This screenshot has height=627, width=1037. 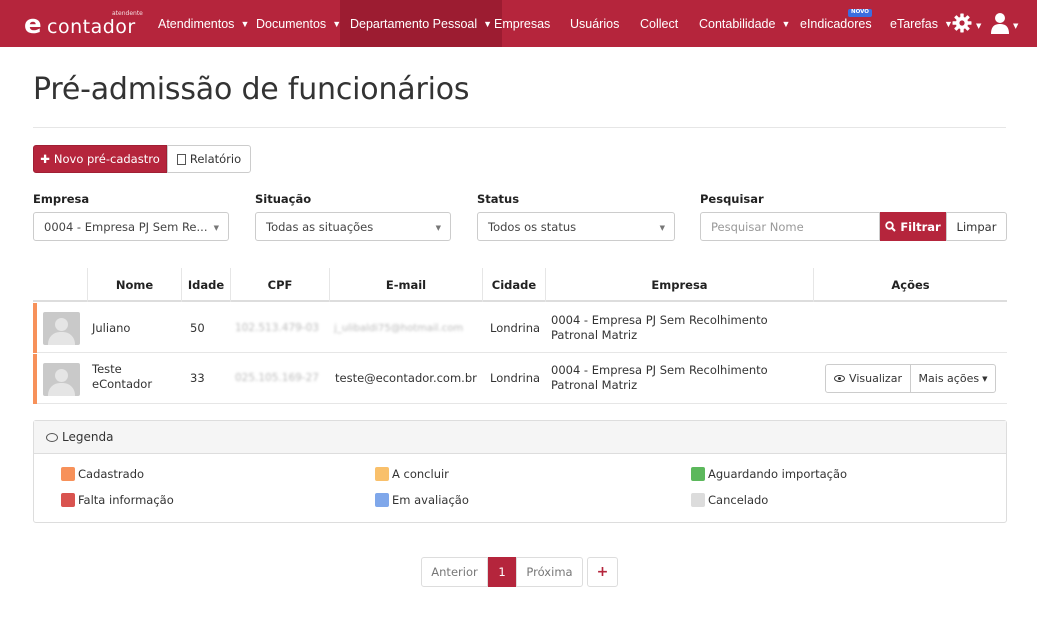 I want to click on title-divider, so click(x=519, y=127).